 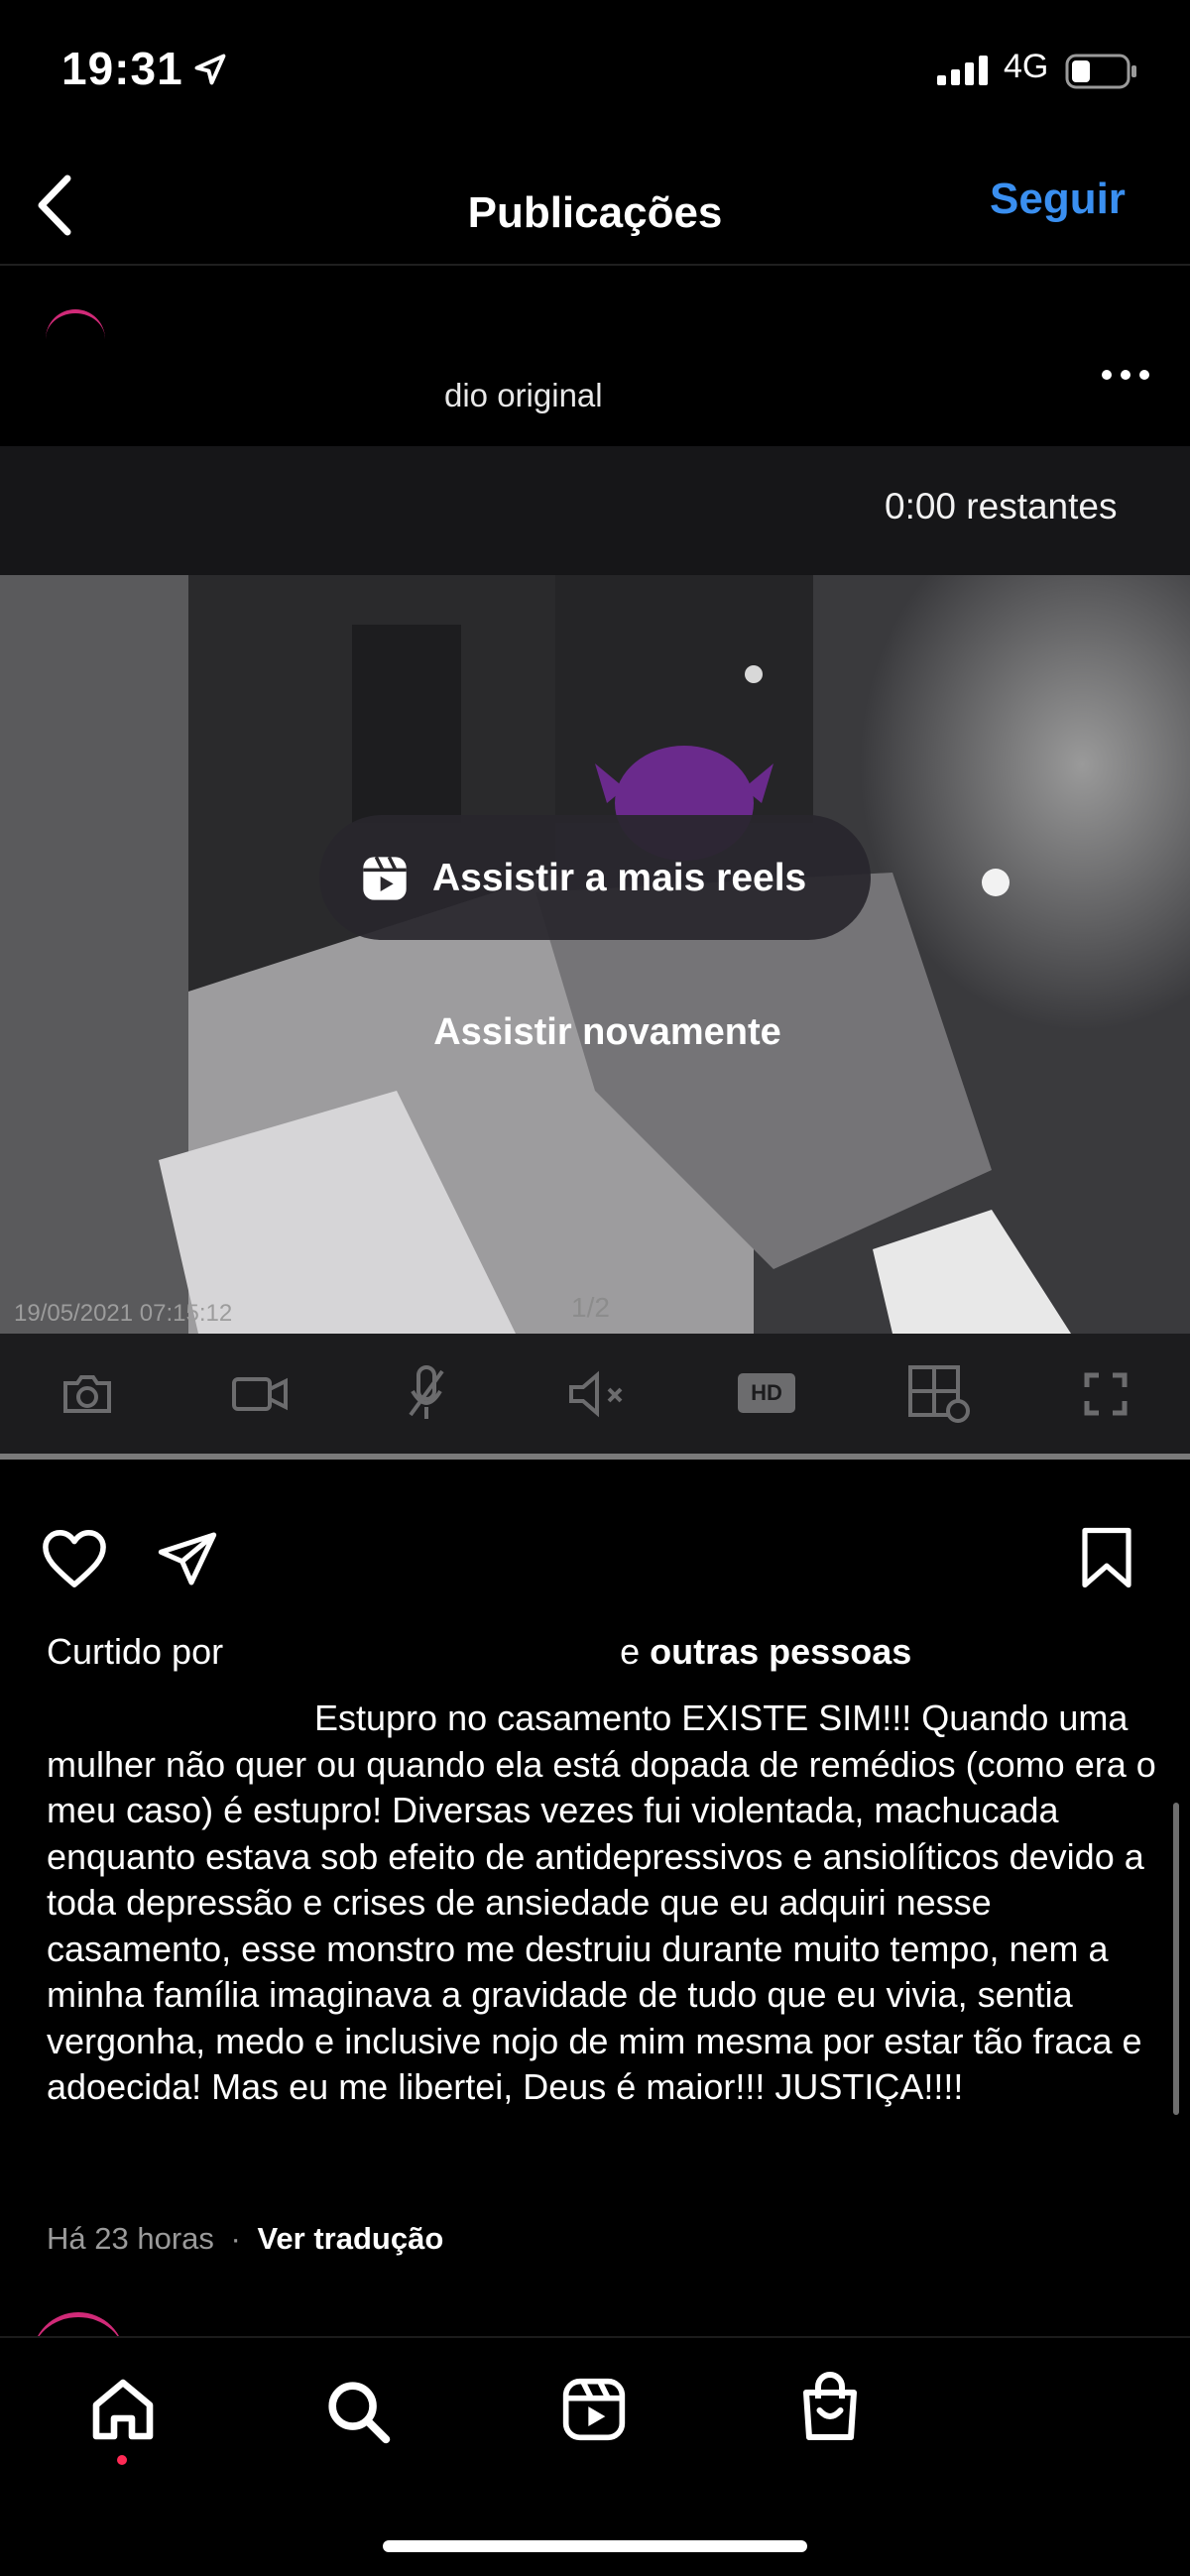 I want to click on camera-icon, so click(x=87, y=1394).